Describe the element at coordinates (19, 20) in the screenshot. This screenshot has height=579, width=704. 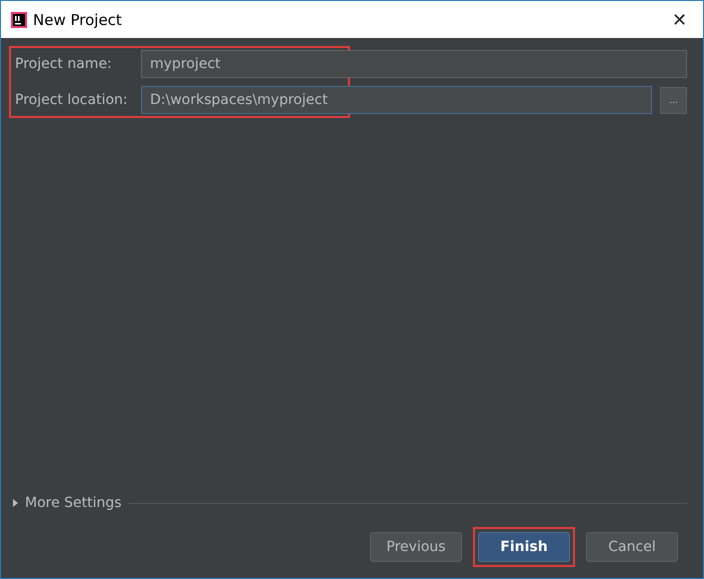
I see `app-logo-icon` at that location.